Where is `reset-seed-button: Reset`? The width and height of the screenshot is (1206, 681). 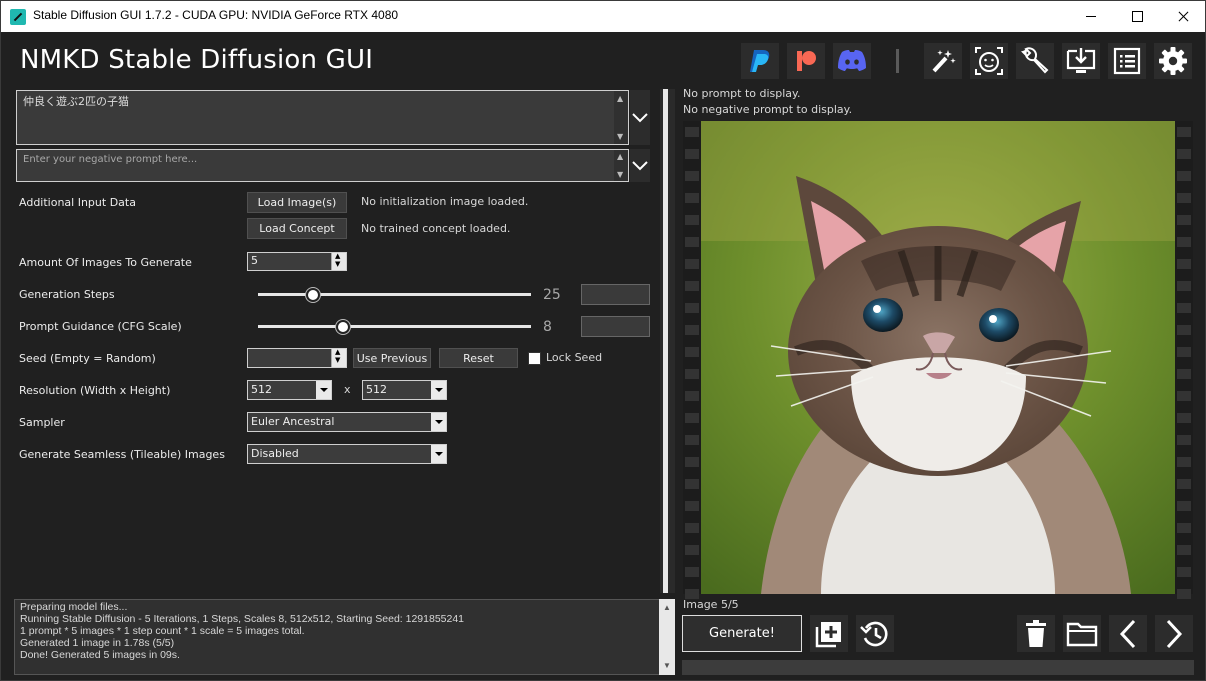 reset-seed-button: Reset is located at coordinates (478, 358).